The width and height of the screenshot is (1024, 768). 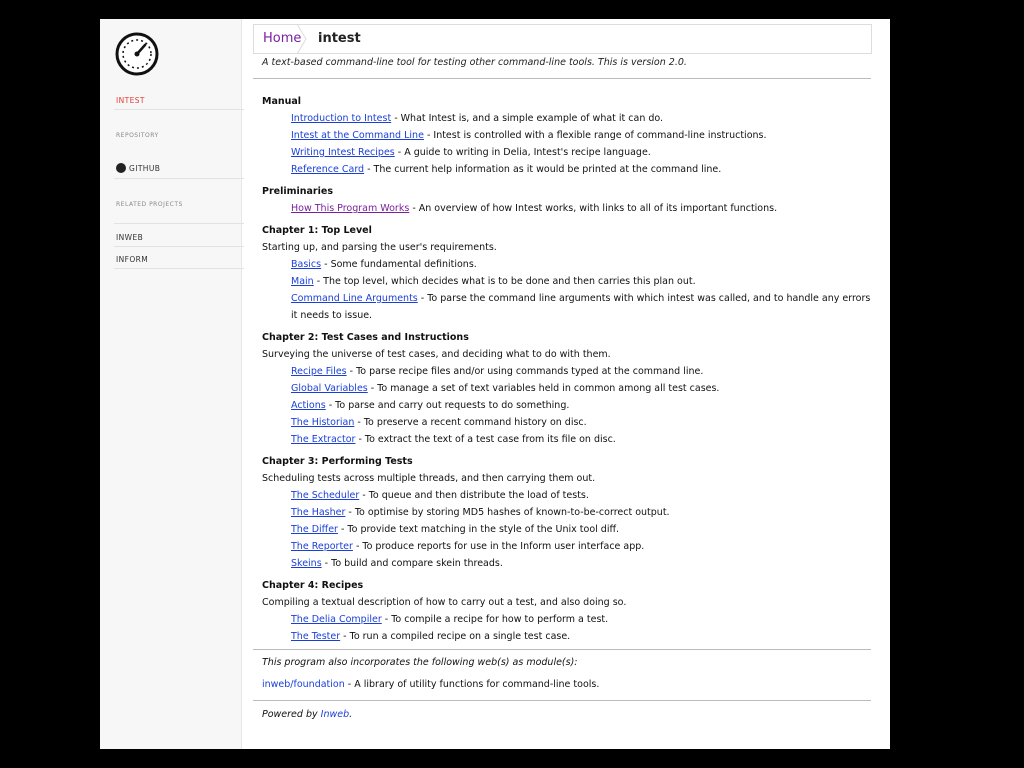 I want to click on section-title: Preliminaries, so click(x=297, y=191).